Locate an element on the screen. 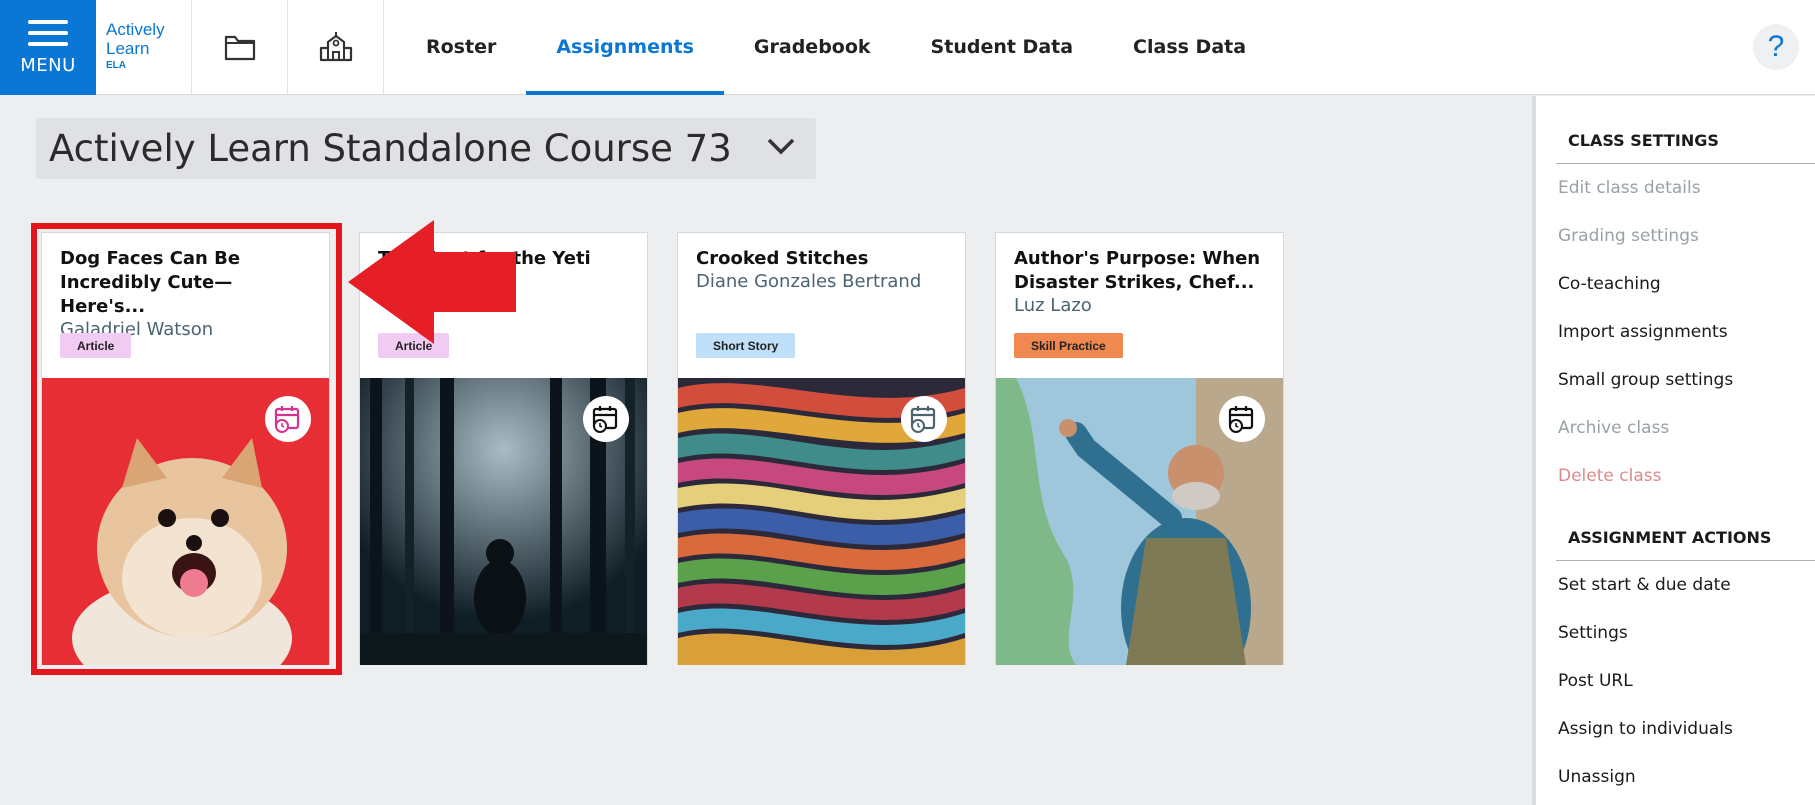 This screenshot has height=805, width=1815. school-button is located at coordinates (336, 47).